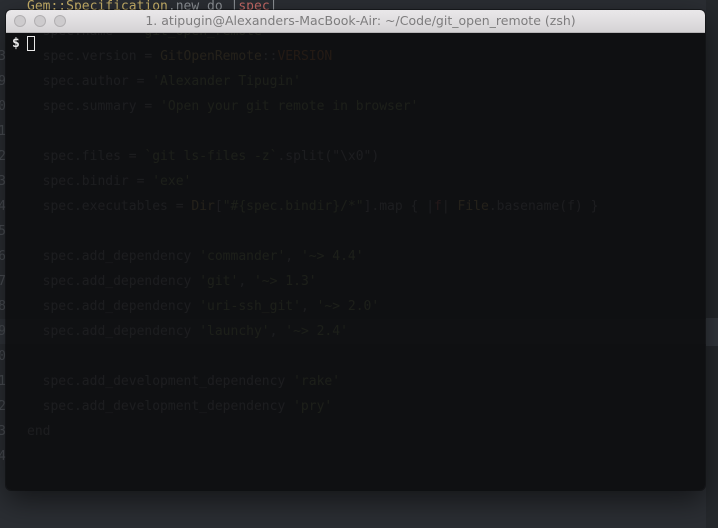 This screenshot has height=528, width=718. Describe the element at coordinates (16, 43) in the screenshot. I see `shell-prompt: $` at that location.